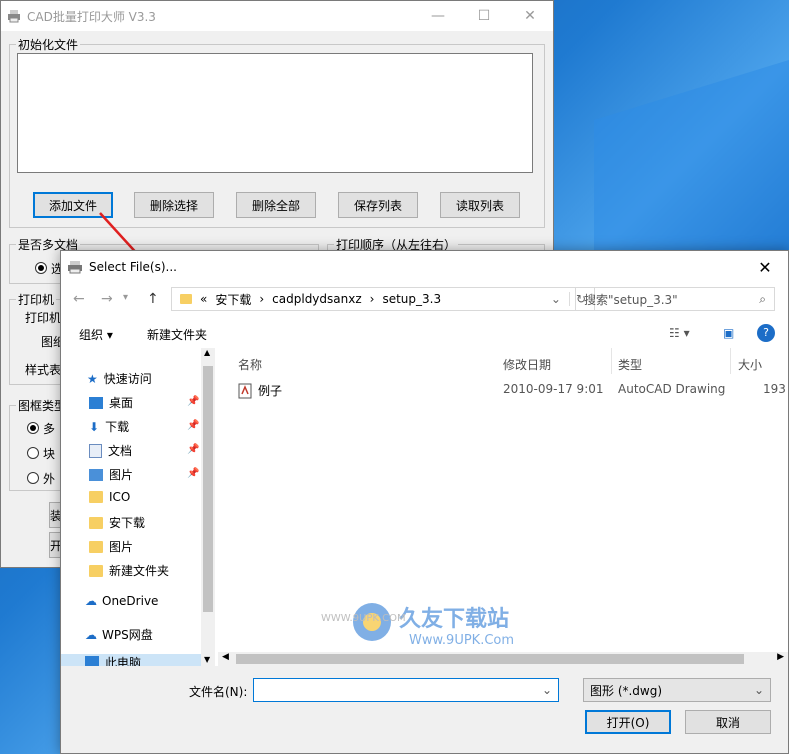 Image resolution: width=789 pixels, height=754 pixels. What do you see at coordinates (130, 601) in the screenshot?
I see `nav-label: OneDrive` at bounding box center [130, 601].